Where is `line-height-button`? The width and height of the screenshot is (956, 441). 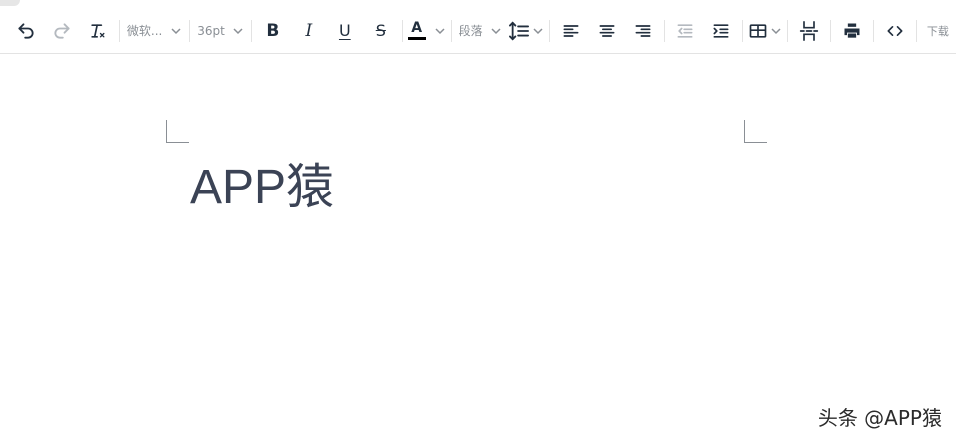
line-height-button is located at coordinates (526, 31).